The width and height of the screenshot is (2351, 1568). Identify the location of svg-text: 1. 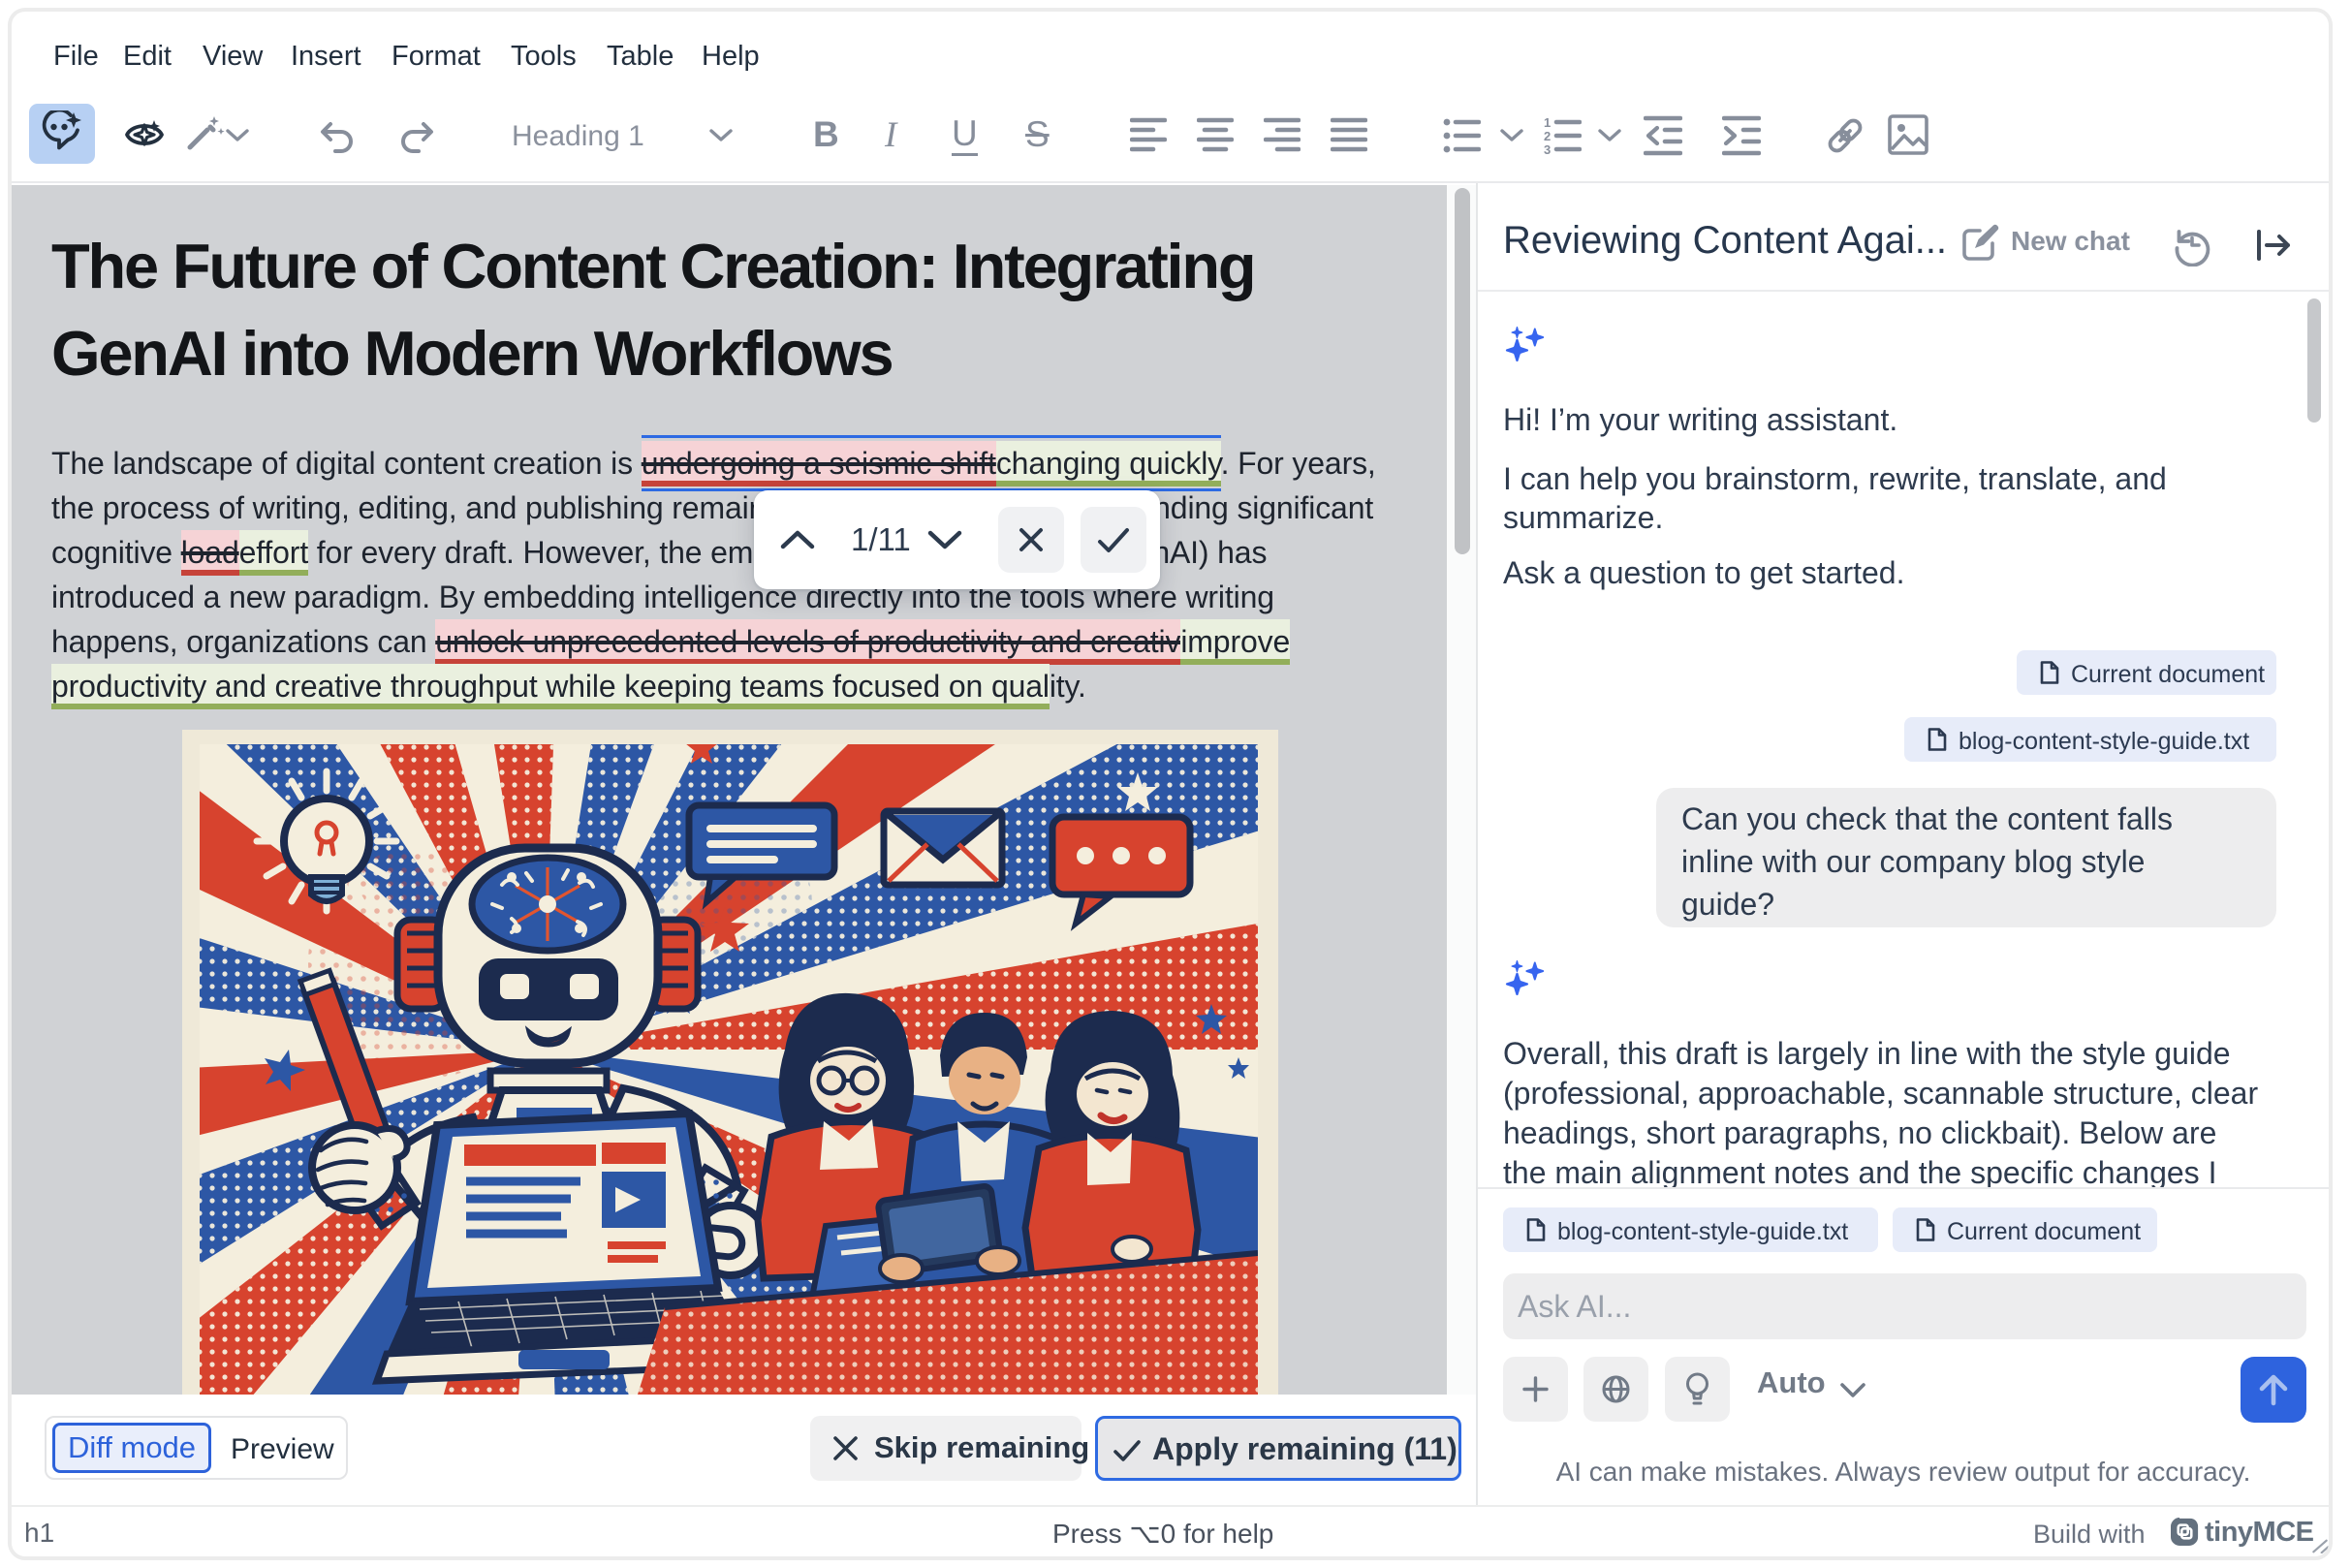
(1547, 123).